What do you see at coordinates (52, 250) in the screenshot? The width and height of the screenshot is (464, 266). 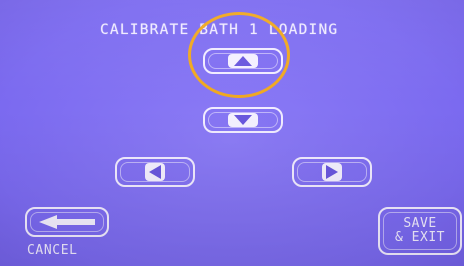 I see `cancel-label: CANCEL` at bounding box center [52, 250].